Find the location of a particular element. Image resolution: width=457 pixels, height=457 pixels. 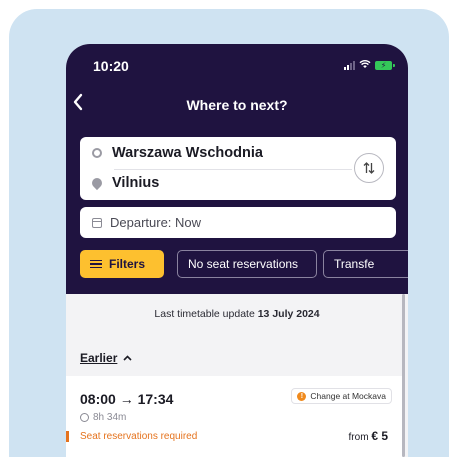

origin-dot-icon is located at coordinates (97, 153).